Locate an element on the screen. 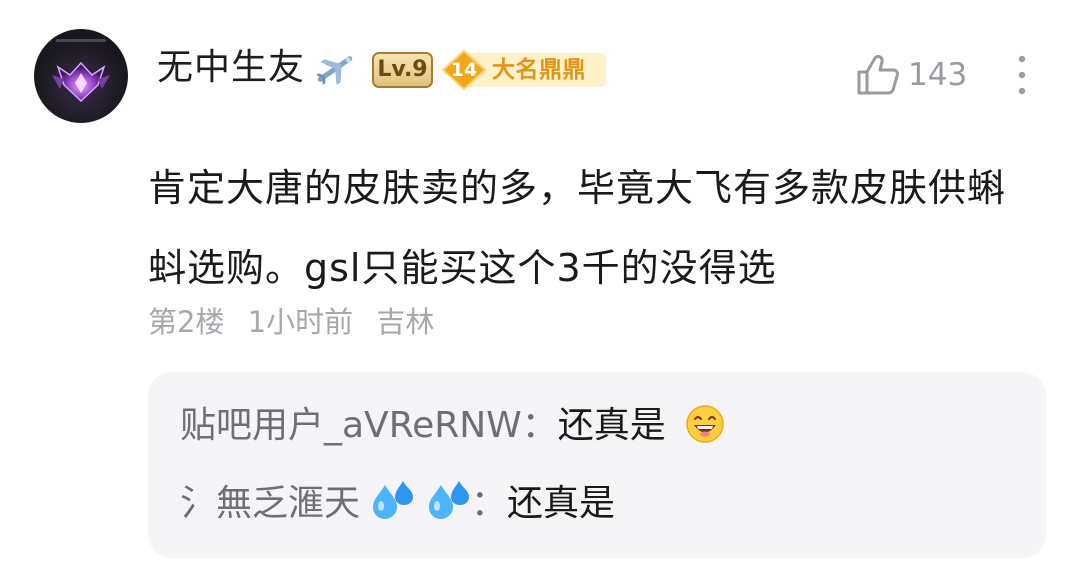 The height and width of the screenshot is (576, 1080). reply-item: 氵無乏滙天 ：还真是 is located at coordinates (397, 504).